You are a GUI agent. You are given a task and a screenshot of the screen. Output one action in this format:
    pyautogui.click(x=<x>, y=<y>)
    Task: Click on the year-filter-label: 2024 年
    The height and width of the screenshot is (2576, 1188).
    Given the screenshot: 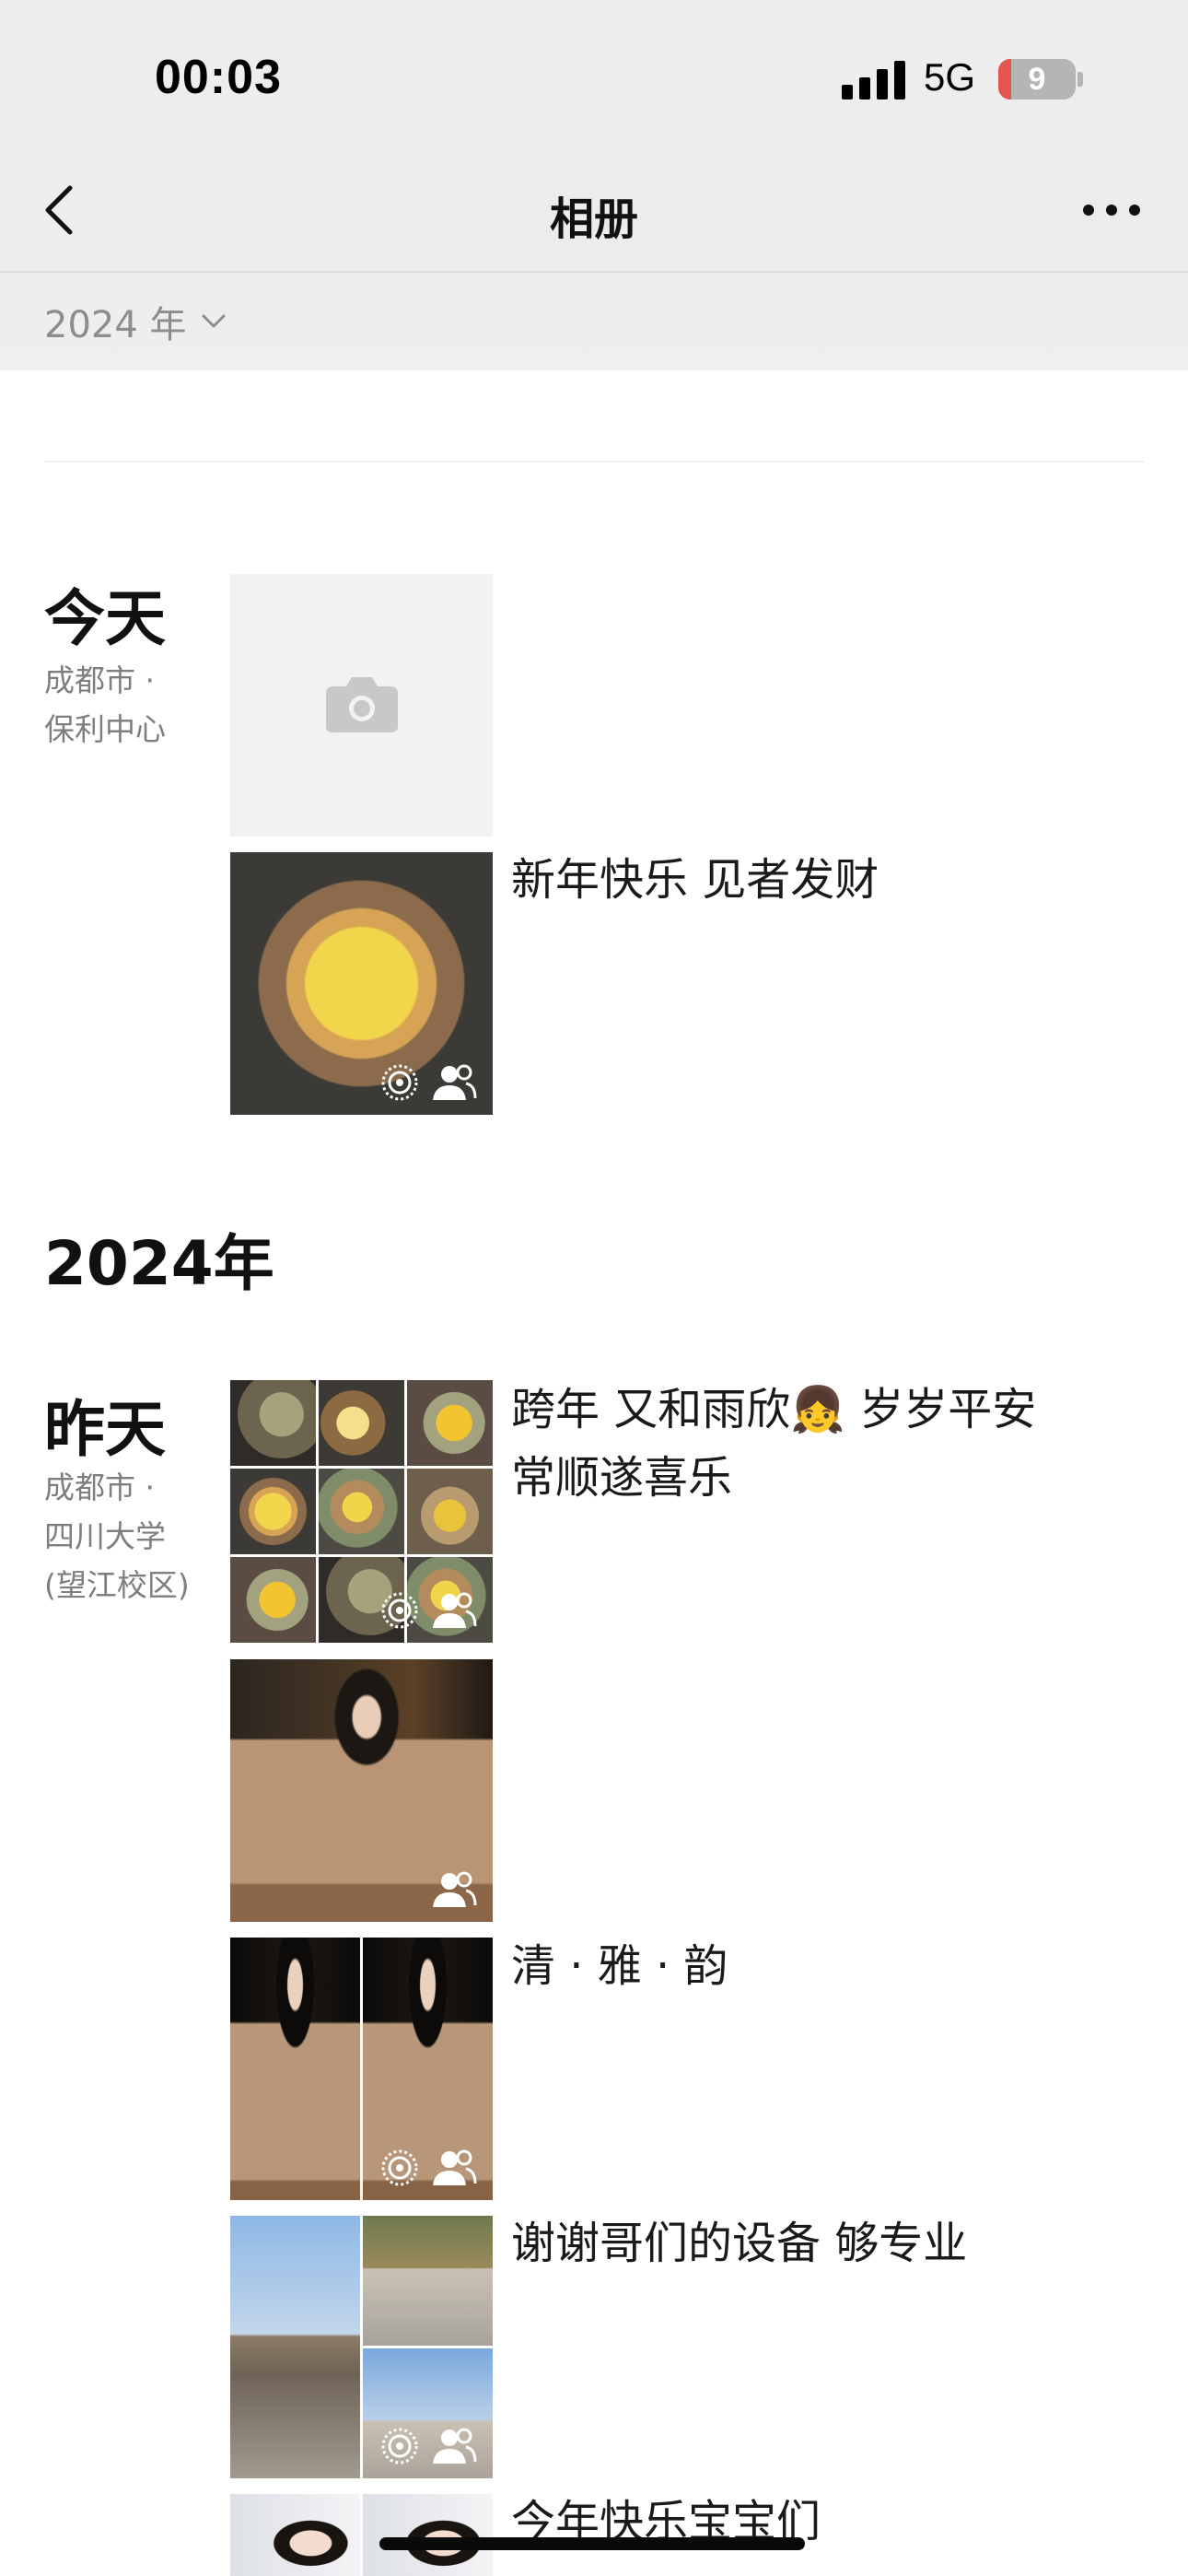 What is the action you would take?
    pyautogui.click(x=115, y=325)
    